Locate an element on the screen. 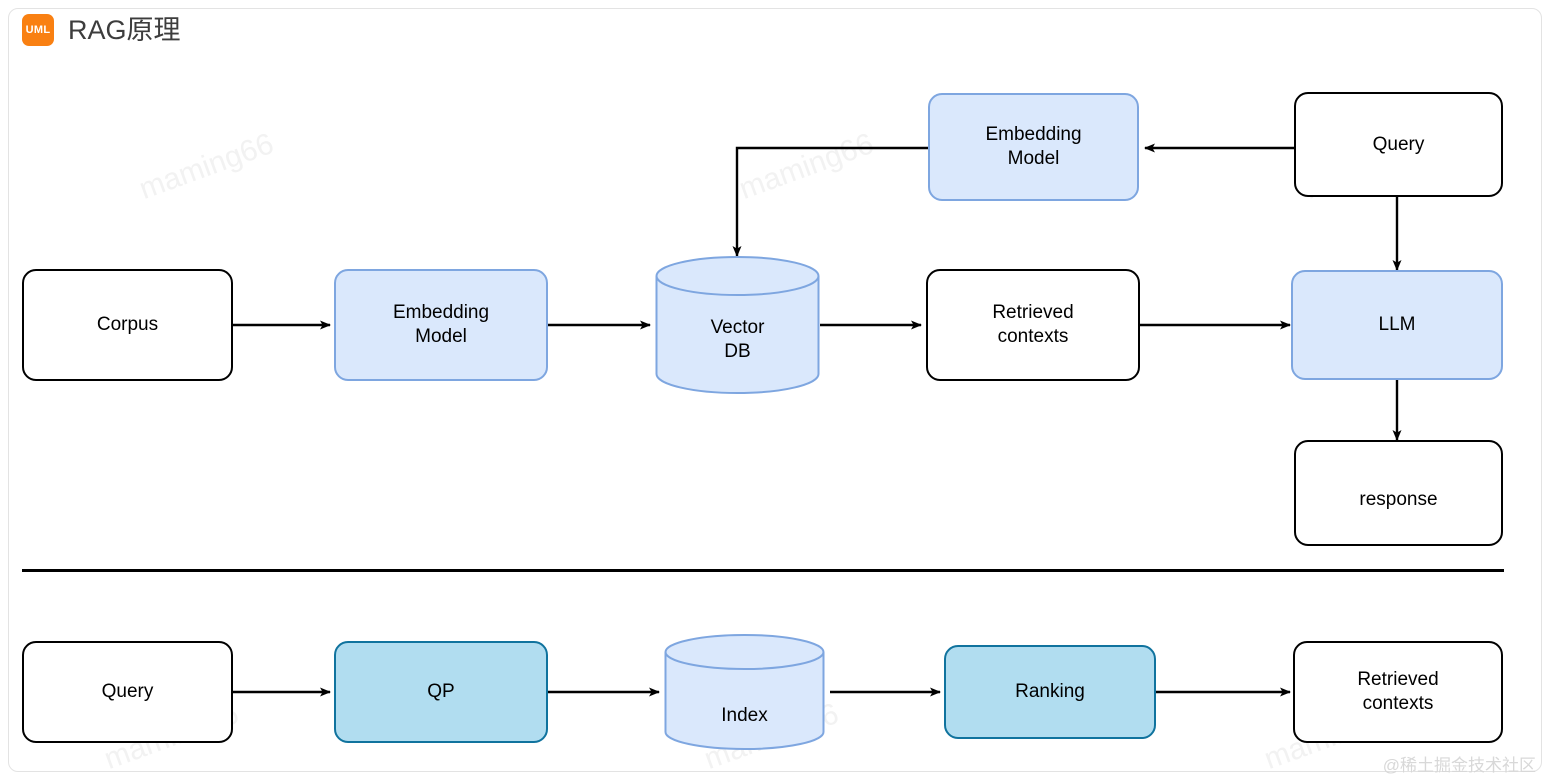 Image resolution: width=1552 pixels, height=782 pixels. node-label: LLM is located at coordinates (1397, 325).